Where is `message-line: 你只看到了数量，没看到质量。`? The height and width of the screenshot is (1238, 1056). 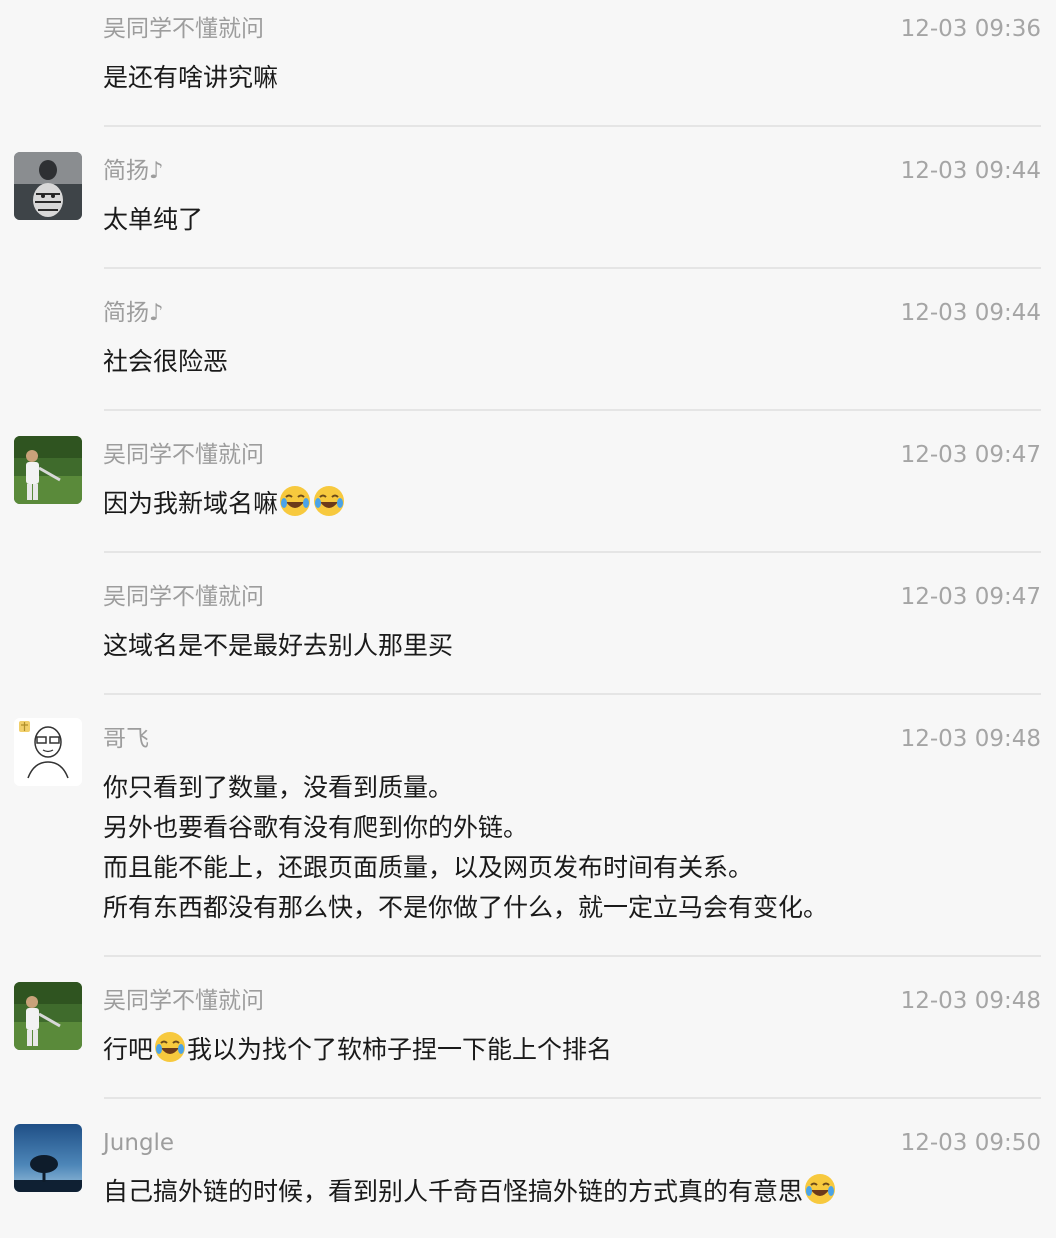
message-line: 你只看到了数量，没看到质量。 is located at coordinates (278, 787).